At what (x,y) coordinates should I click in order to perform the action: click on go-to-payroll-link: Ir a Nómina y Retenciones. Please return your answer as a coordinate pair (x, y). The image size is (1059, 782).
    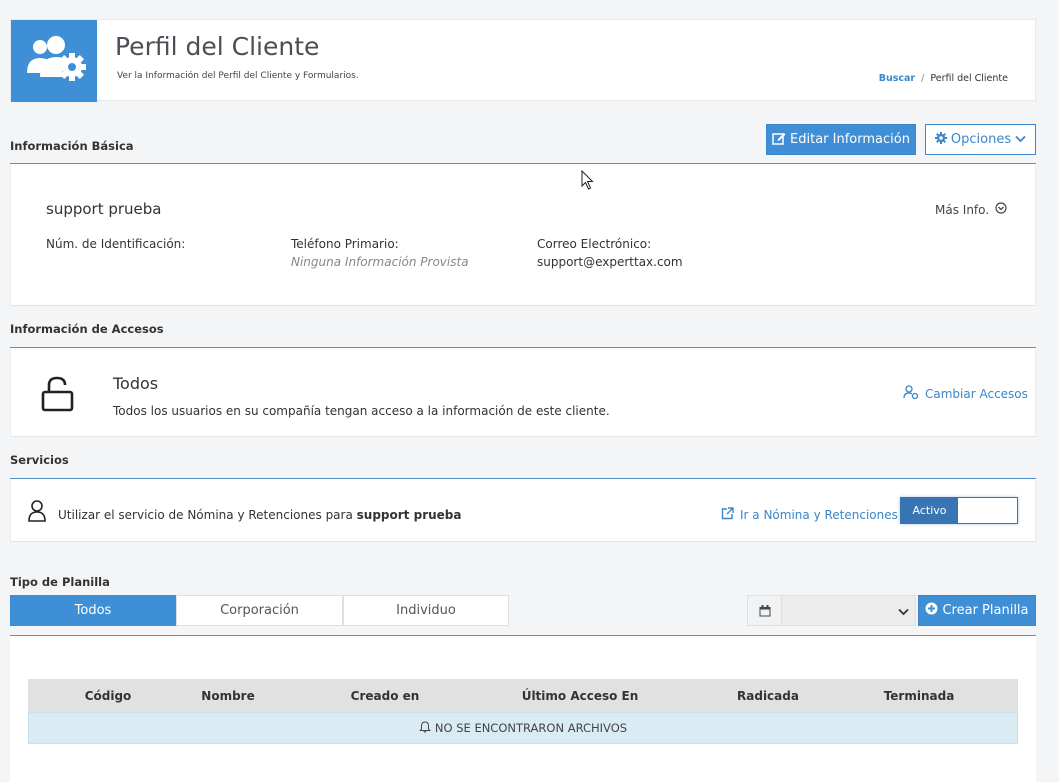
    Looking at the image, I should click on (809, 515).